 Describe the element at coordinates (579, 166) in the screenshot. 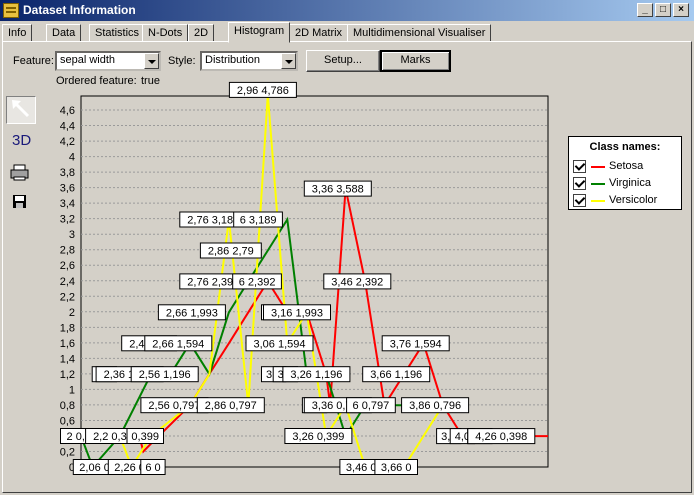

I see `legend-checkbox-setosa` at that location.